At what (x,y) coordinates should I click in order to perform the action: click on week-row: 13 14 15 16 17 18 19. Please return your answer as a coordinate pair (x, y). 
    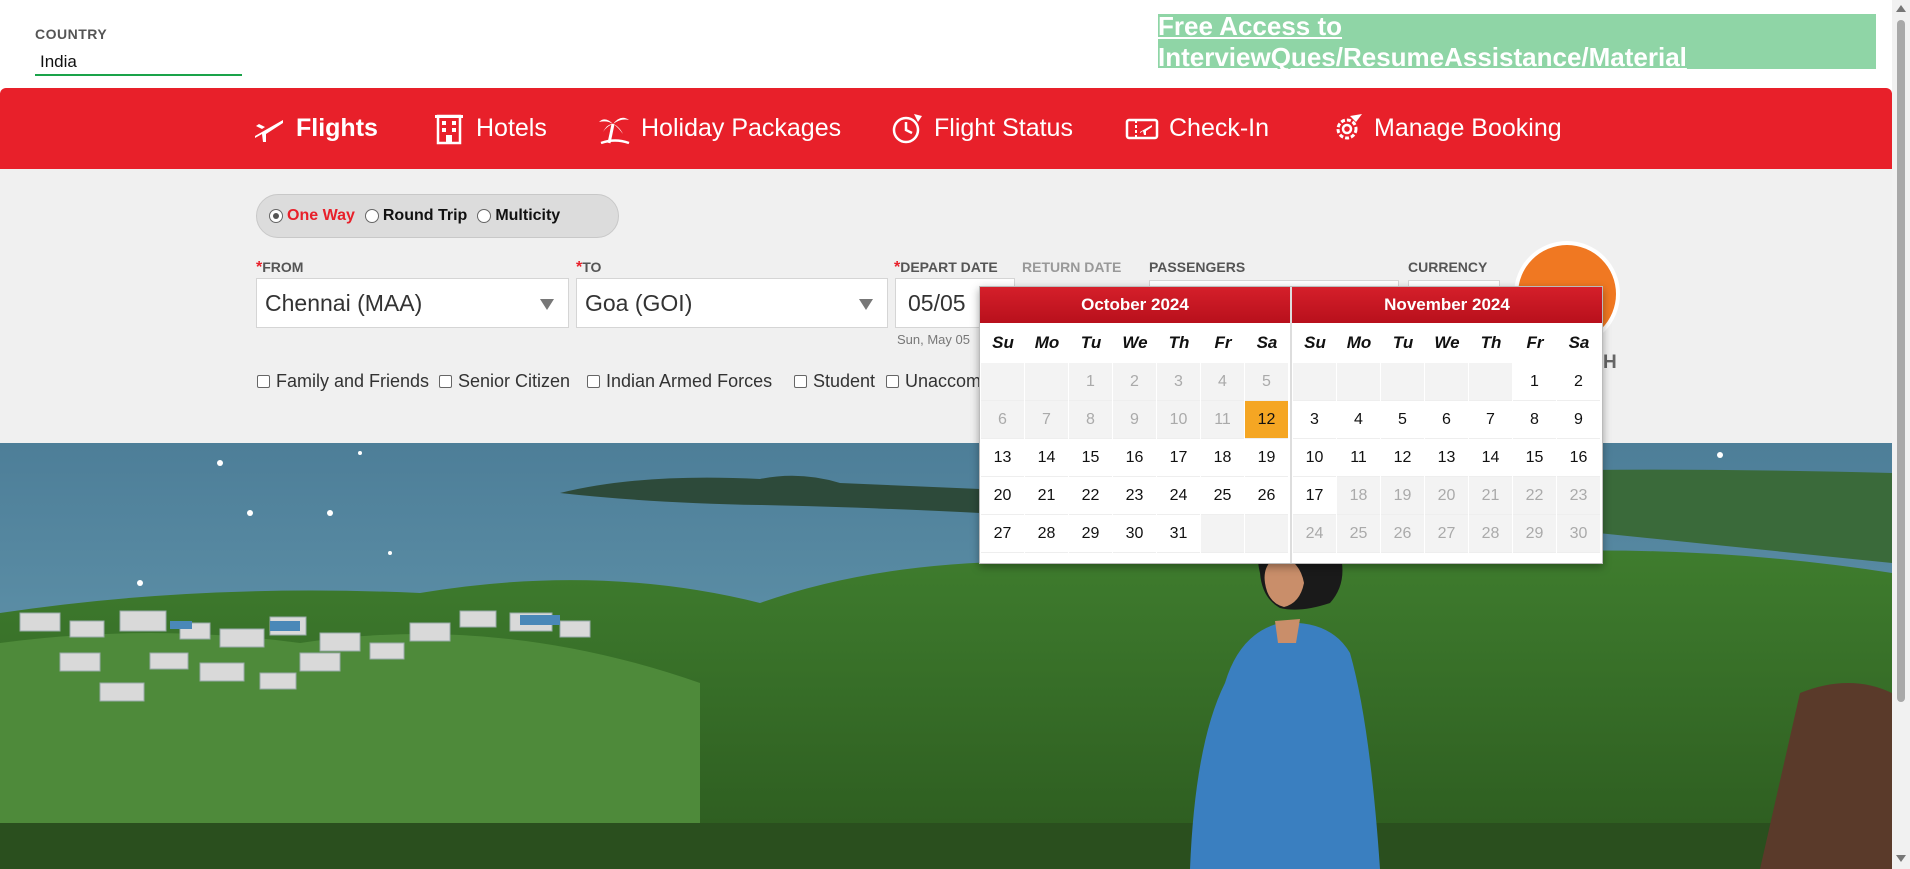
    Looking at the image, I should click on (1135, 458).